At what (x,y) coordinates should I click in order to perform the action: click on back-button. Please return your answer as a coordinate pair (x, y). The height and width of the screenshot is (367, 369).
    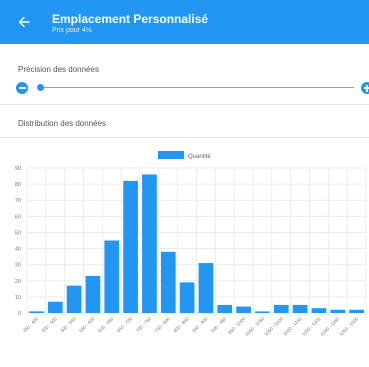
    Looking at the image, I should click on (24, 22).